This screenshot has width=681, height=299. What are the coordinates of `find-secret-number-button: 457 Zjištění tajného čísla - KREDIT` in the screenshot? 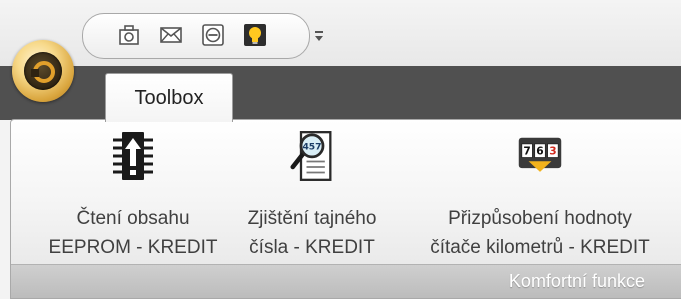 It's located at (312, 196).